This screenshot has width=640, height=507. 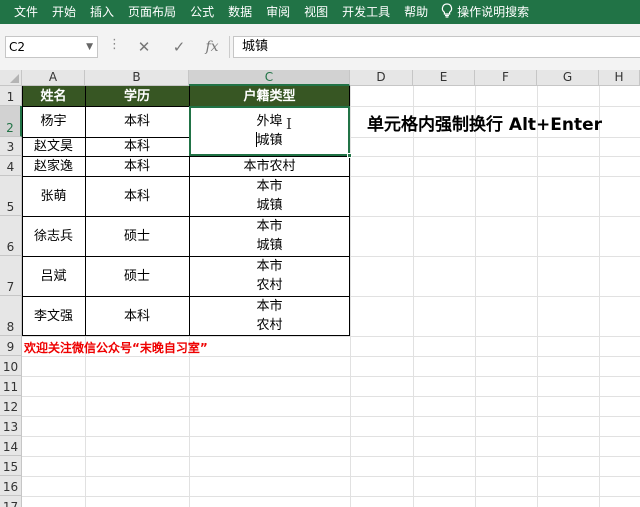 What do you see at coordinates (53, 236) in the screenshot?
I see `table-cell-name: 徐志兵` at bounding box center [53, 236].